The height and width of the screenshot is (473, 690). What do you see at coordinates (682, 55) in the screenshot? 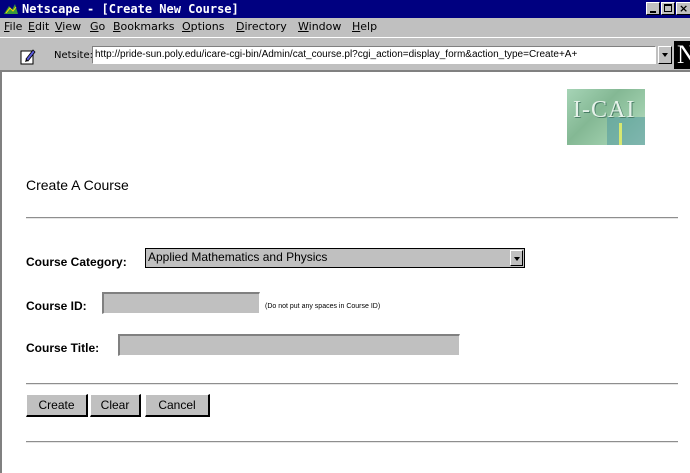
I see `netscape-logo: N` at bounding box center [682, 55].